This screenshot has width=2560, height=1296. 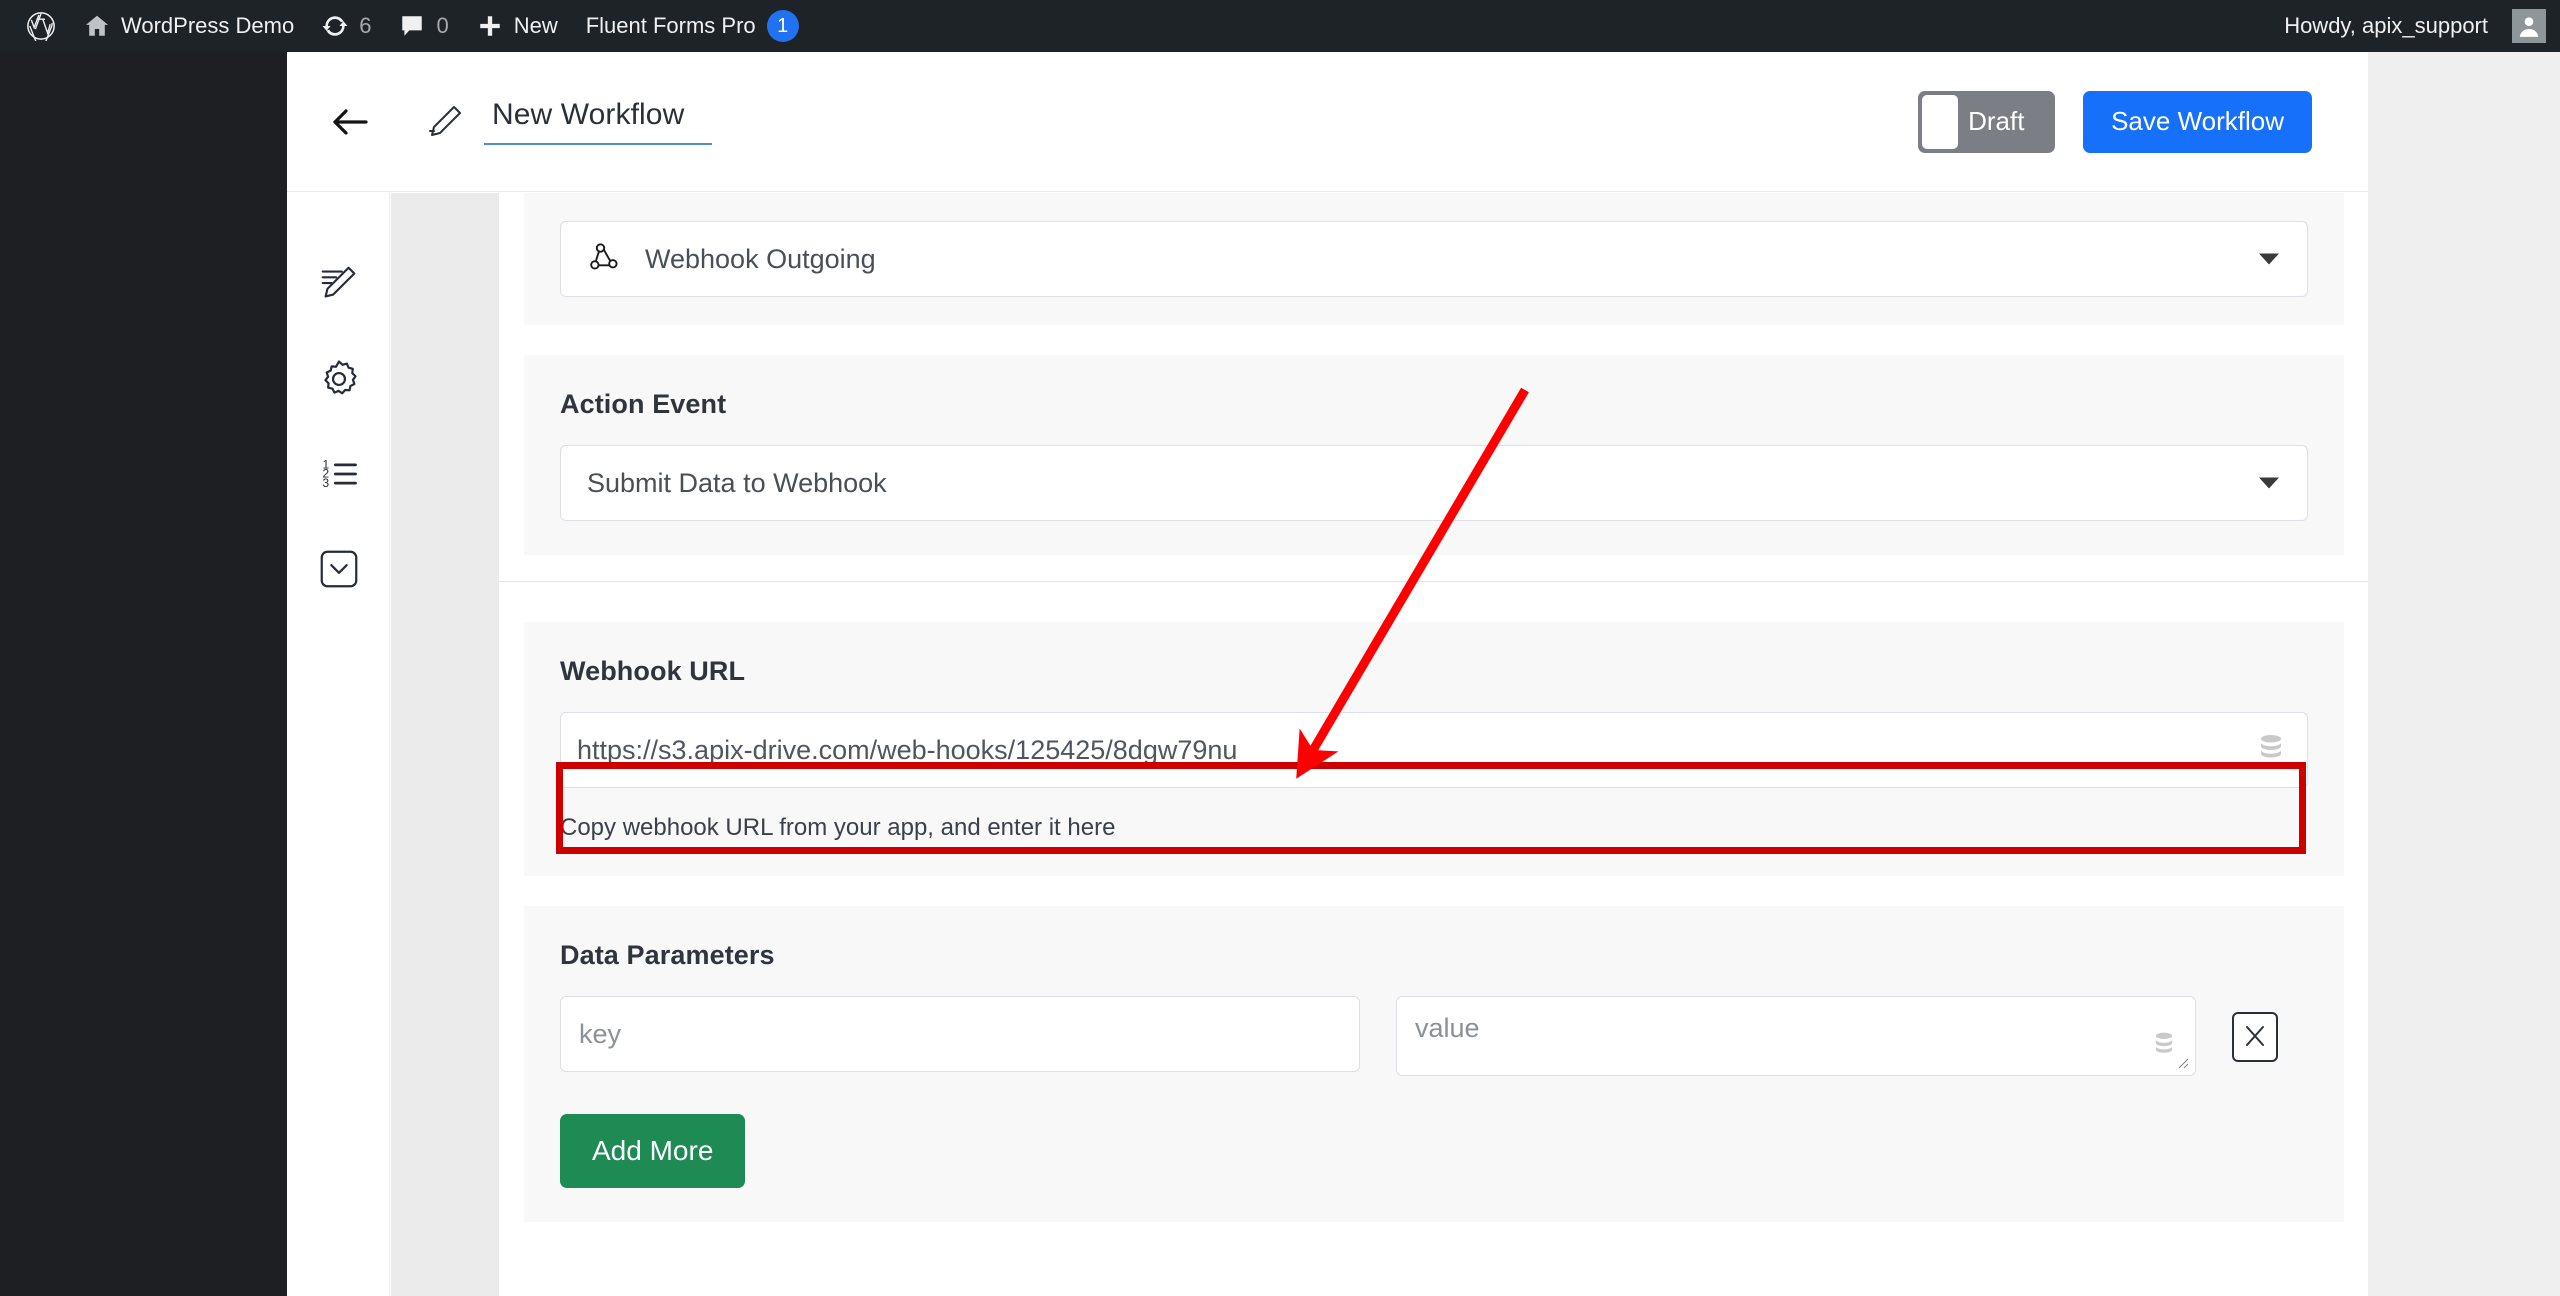 I want to click on webhook-url-input, so click(x=1434, y=750).